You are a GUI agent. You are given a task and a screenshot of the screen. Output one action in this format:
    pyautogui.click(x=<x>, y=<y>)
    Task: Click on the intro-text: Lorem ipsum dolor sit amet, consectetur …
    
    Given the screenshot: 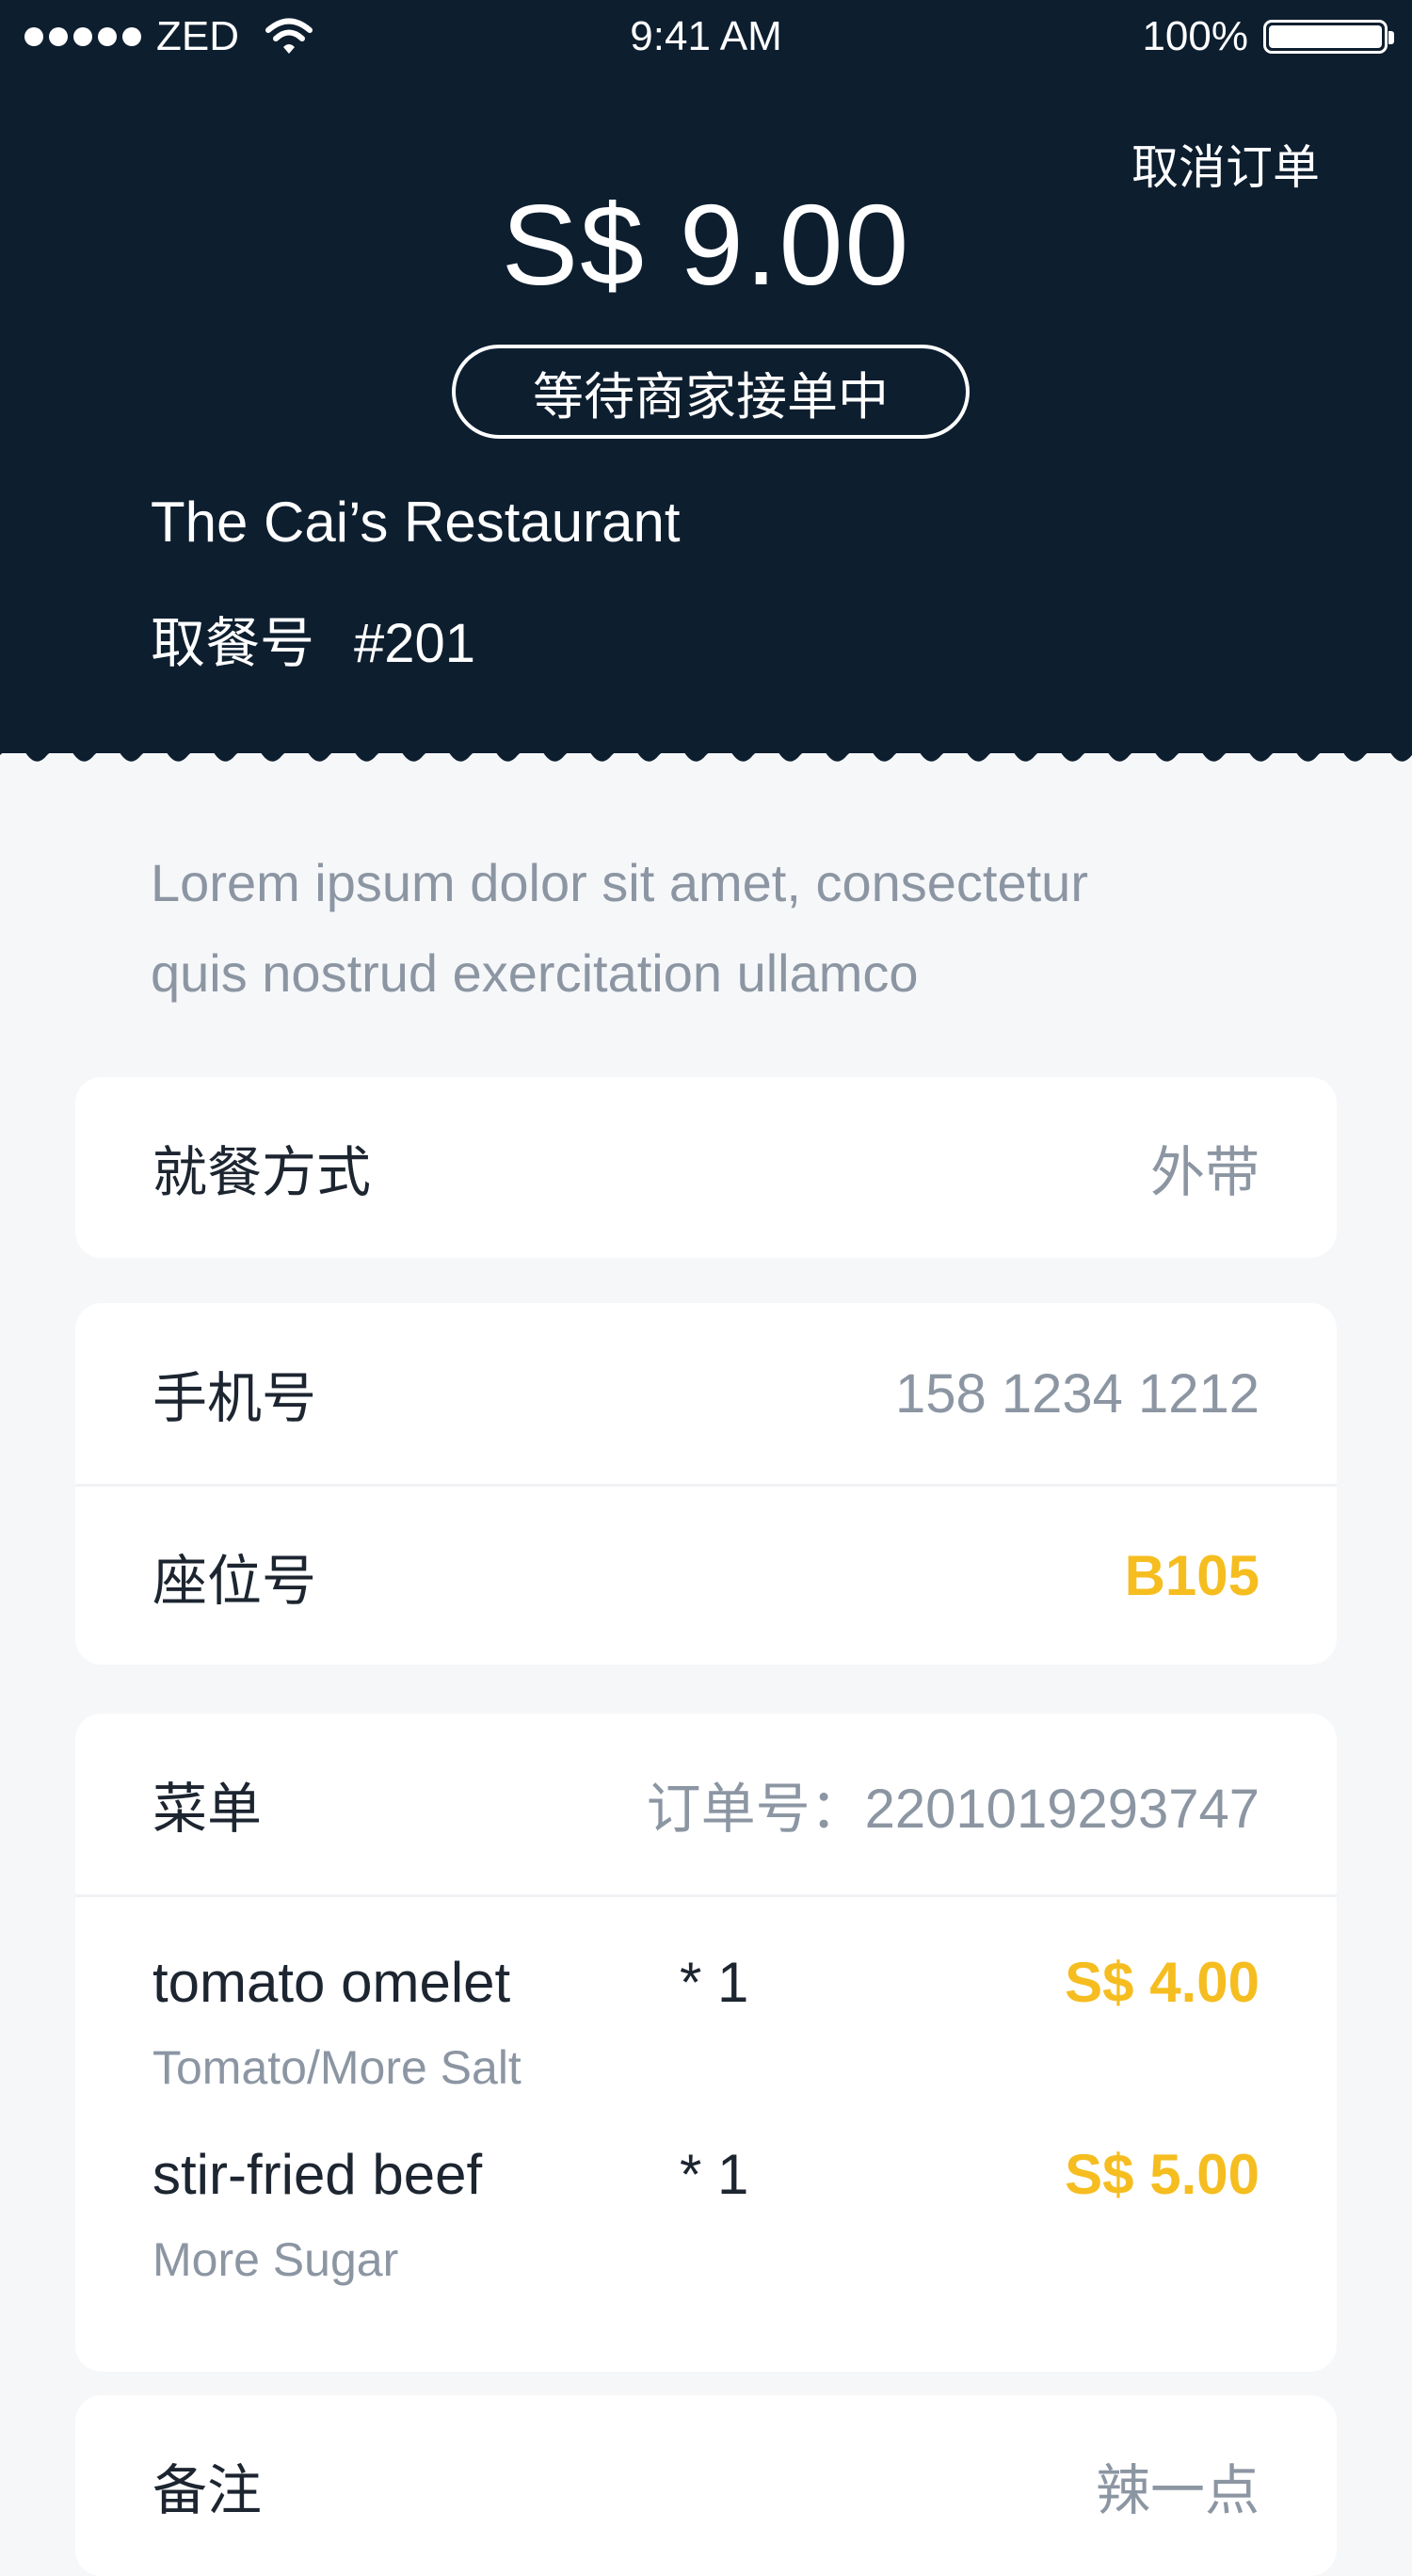 What is the action you would take?
    pyautogui.click(x=715, y=928)
    